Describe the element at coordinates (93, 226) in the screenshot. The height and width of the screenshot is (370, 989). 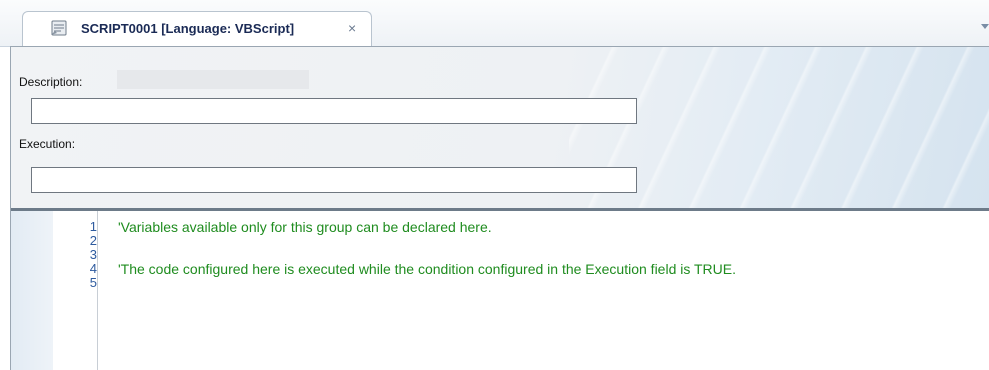
I see `line-number: 1` at that location.